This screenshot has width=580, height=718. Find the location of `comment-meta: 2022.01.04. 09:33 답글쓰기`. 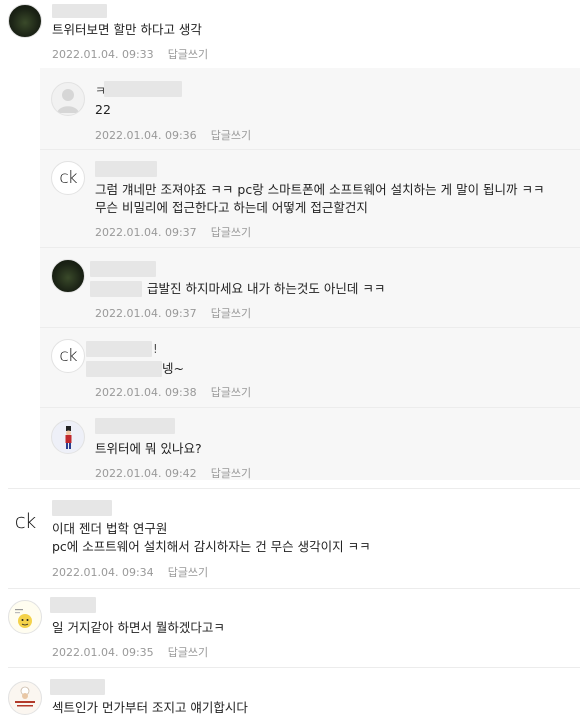

comment-meta: 2022.01.04. 09:33 답글쓰기 is located at coordinates (130, 54).